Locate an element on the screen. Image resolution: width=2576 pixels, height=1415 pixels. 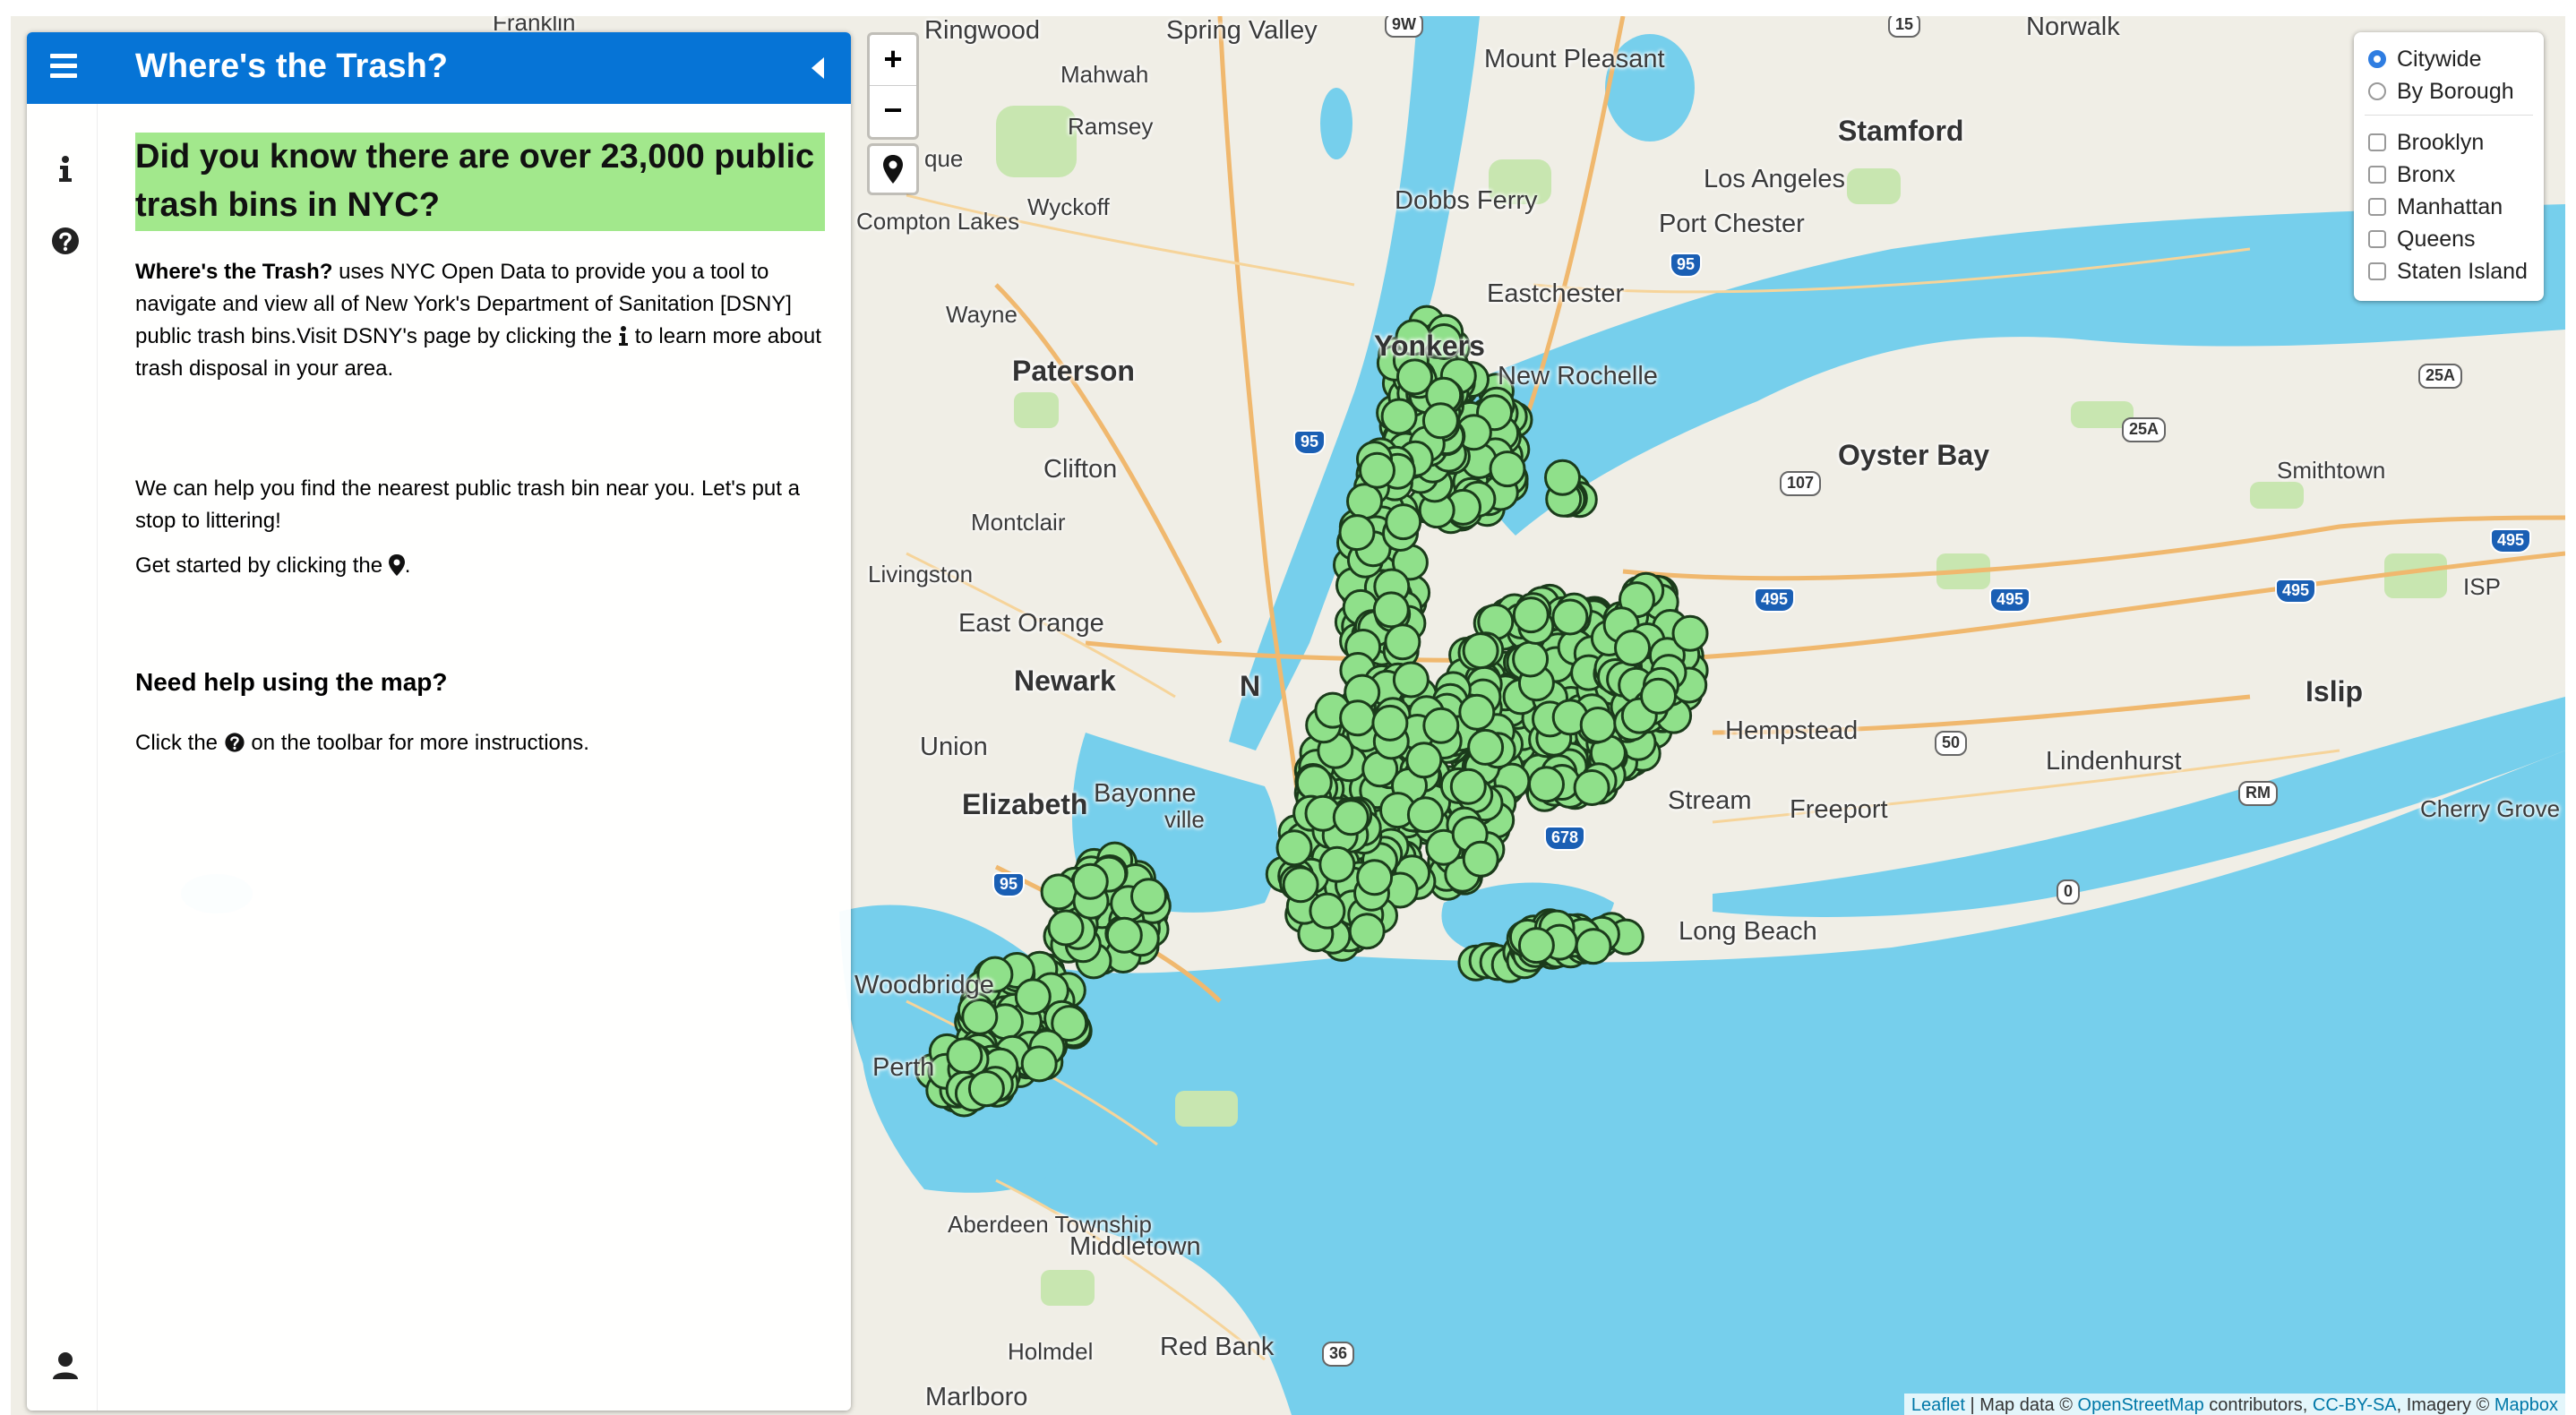
sidebar-title: Where's the Trash? is located at coordinates (292, 66).